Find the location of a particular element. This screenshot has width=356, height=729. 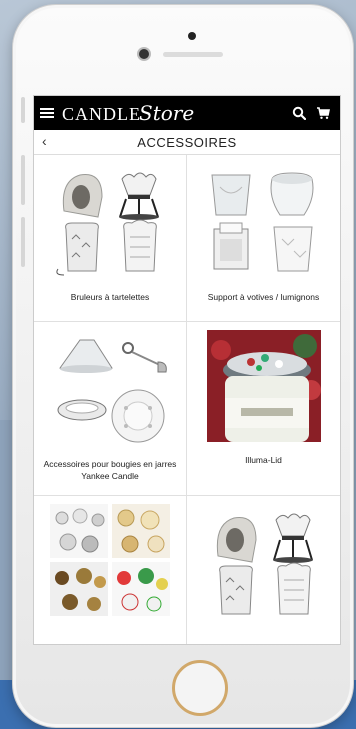

illuma-lid-image is located at coordinates (263, 386).